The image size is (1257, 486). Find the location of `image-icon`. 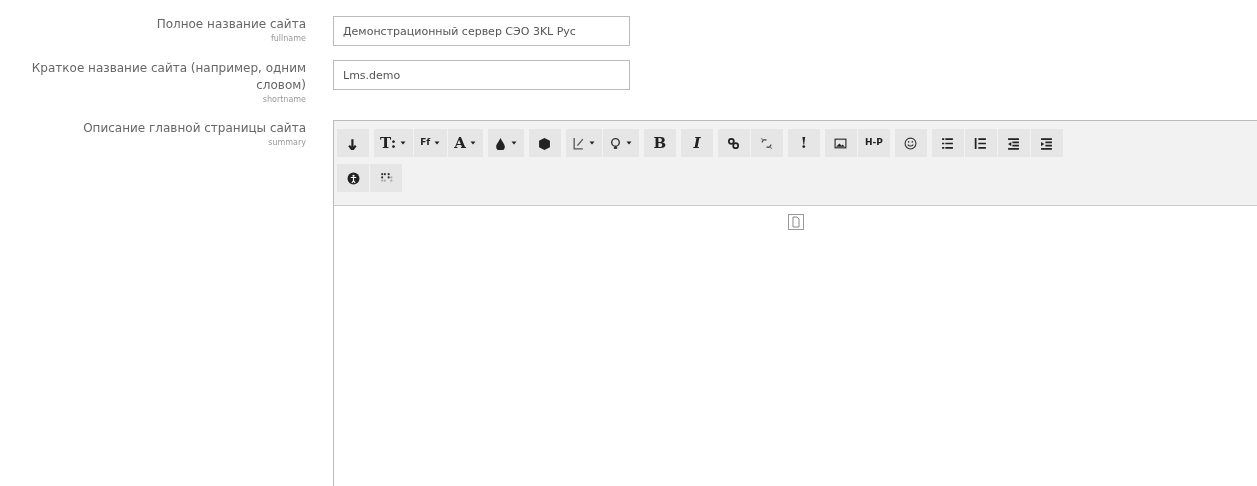

image-icon is located at coordinates (841, 143).